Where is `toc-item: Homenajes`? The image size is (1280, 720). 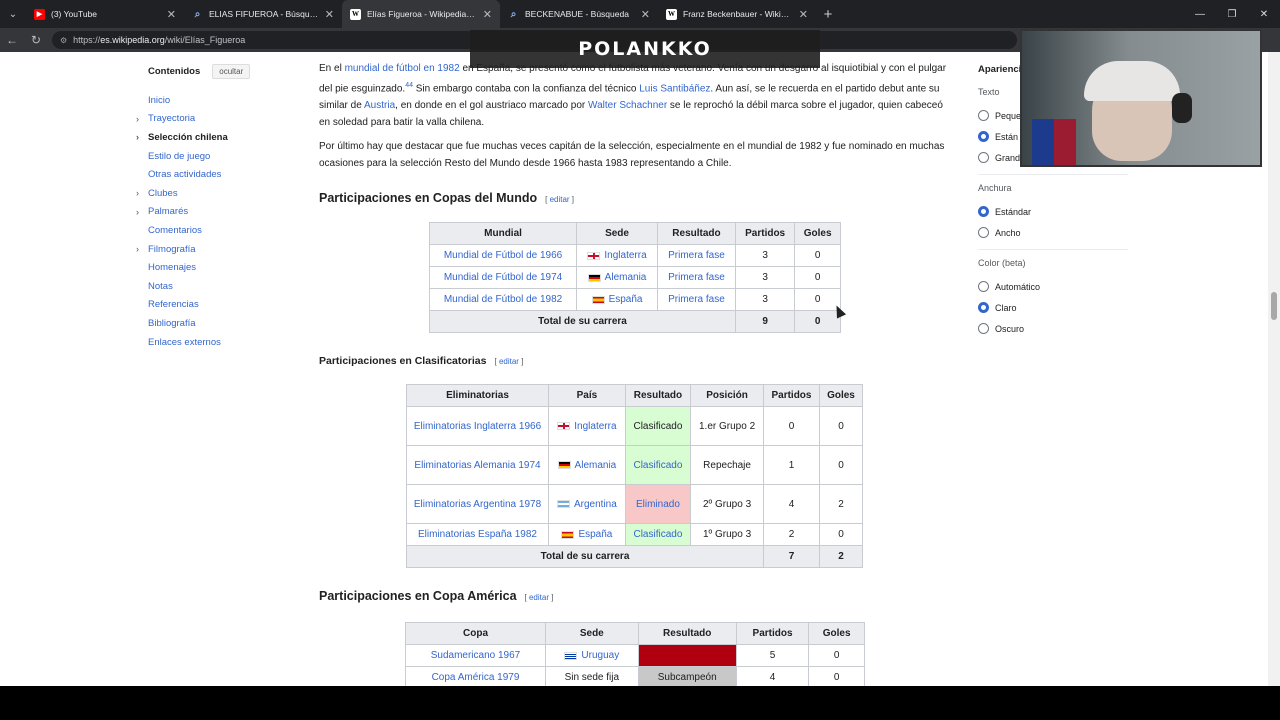
toc-item: Homenajes is located at coordinates (216, 267).